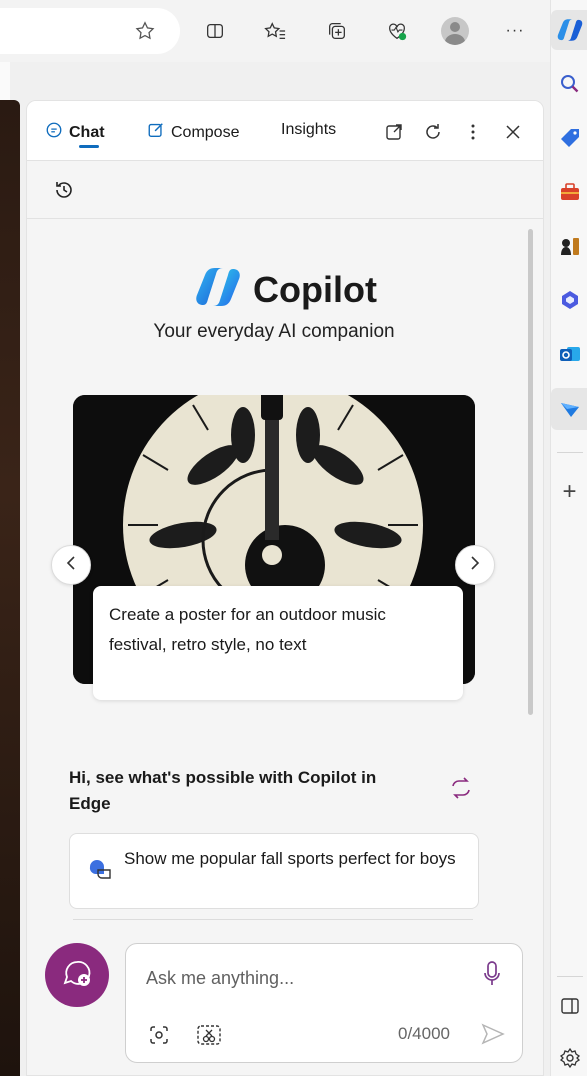 This screenshot has width=587, height=1076. I want to click on tab-chat-label: Chat, so click(87, 132).